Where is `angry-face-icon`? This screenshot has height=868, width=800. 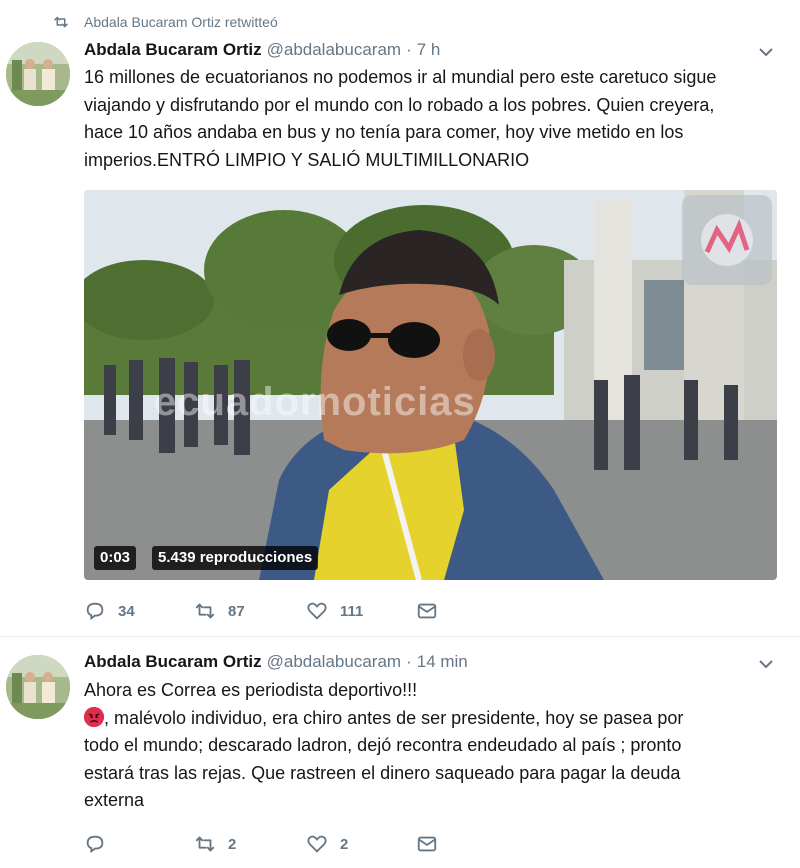 angry-face-icon is located at coordinates (94, 716).